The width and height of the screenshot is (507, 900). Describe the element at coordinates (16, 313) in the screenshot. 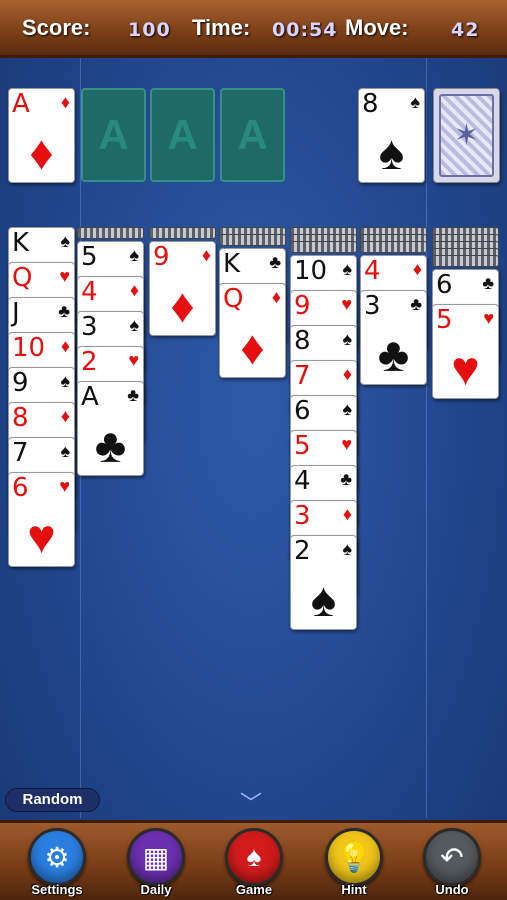

I see `card-rank: J` at that location.